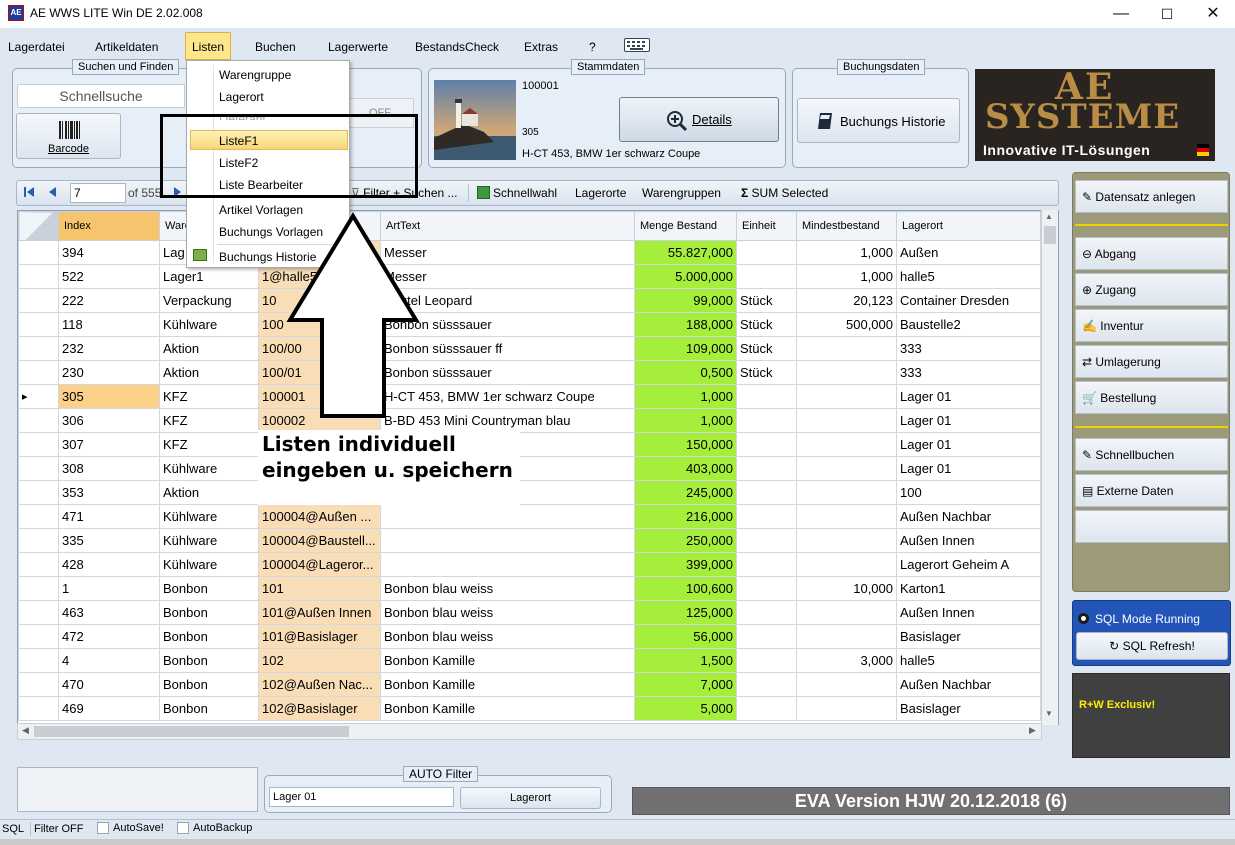 The width and height of the screenshot is (1235, 845). Describe the element at coordinates (358, 47) in the screenshot. I see `menu-lagerwerte: Lagerwerte` at that location.